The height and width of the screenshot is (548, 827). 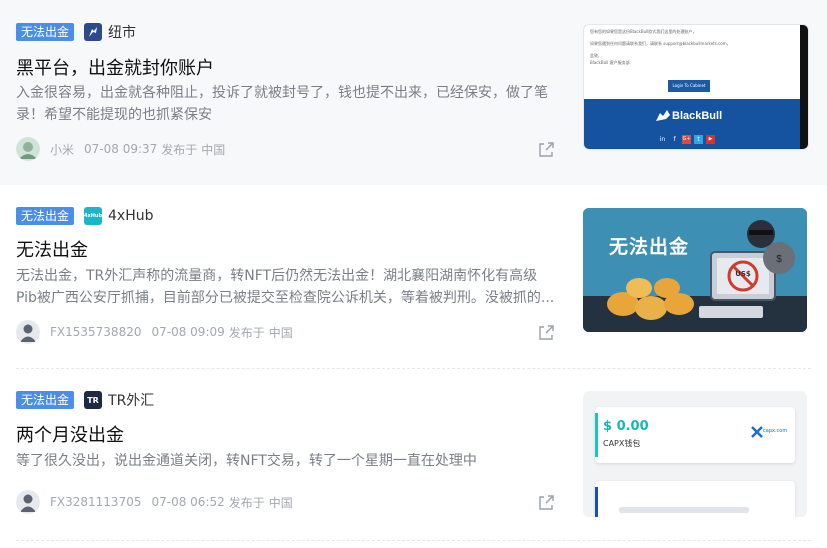 What do you see at coordinates (692, 124) in the screenshot?
I see `email-footer: BlackBull in f G+ t ▶` at bounding box center [692, 124].